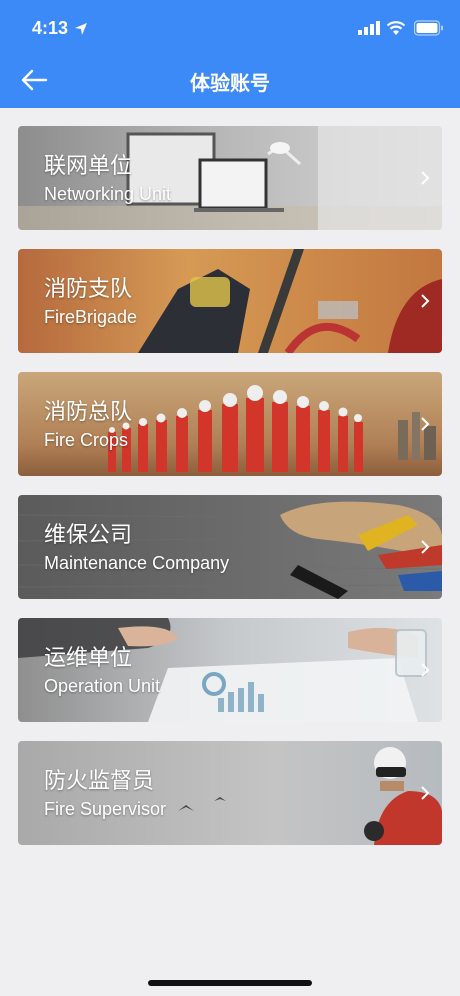 The width and height of the screenshot is (460, 996). I want to click on card-titles: 消防总队 Fire Crops, so click(88, 425).